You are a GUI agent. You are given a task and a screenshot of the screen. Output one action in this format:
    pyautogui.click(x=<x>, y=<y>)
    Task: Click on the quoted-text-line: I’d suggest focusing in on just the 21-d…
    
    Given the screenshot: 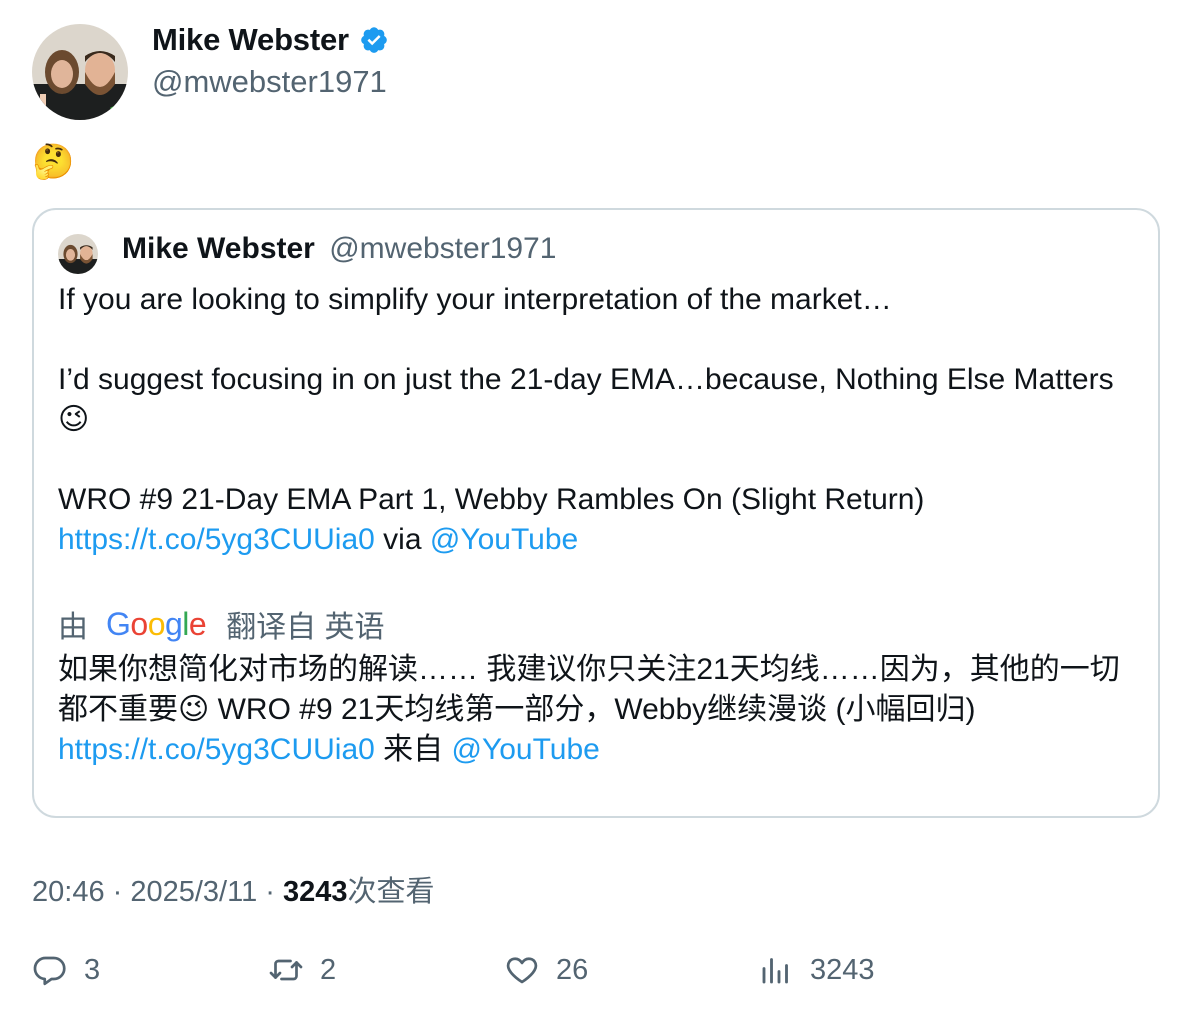 What is the action you would take?
    pyautogui.click(x=586, y=399)
    